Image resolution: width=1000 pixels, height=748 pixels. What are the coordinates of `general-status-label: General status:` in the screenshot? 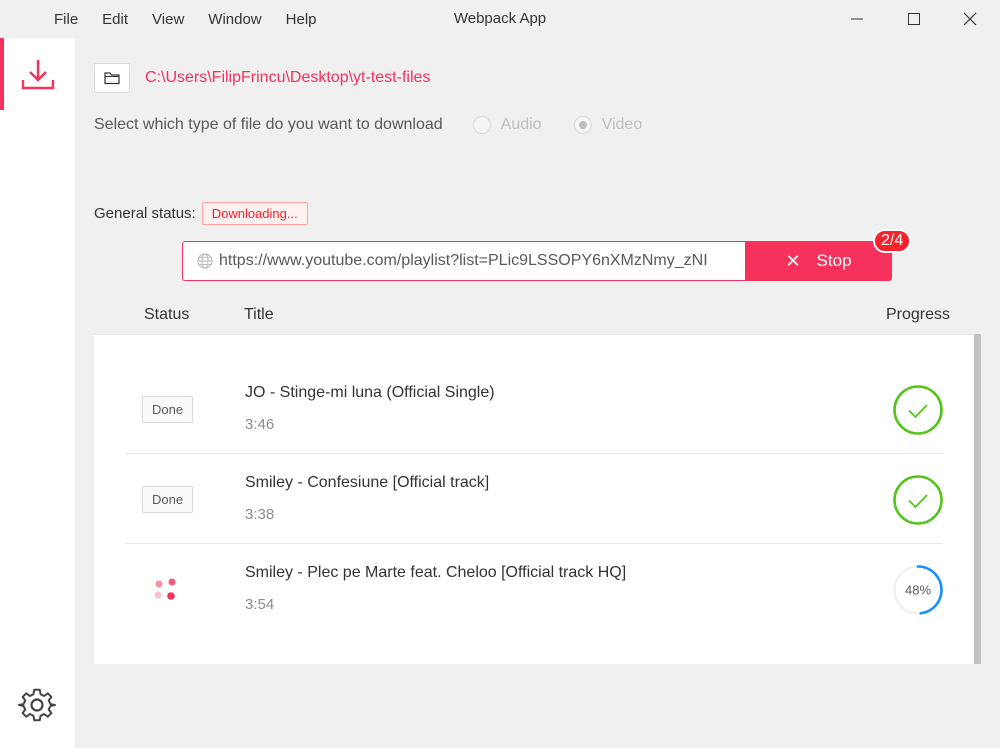 It's located at (145, 213).